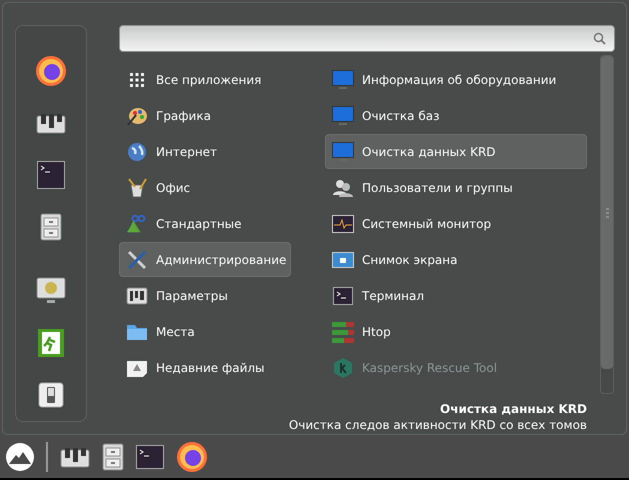  Describe the element at coordinates (51, 343) in the screenshot. I see `exit-sign-icon` at that location.